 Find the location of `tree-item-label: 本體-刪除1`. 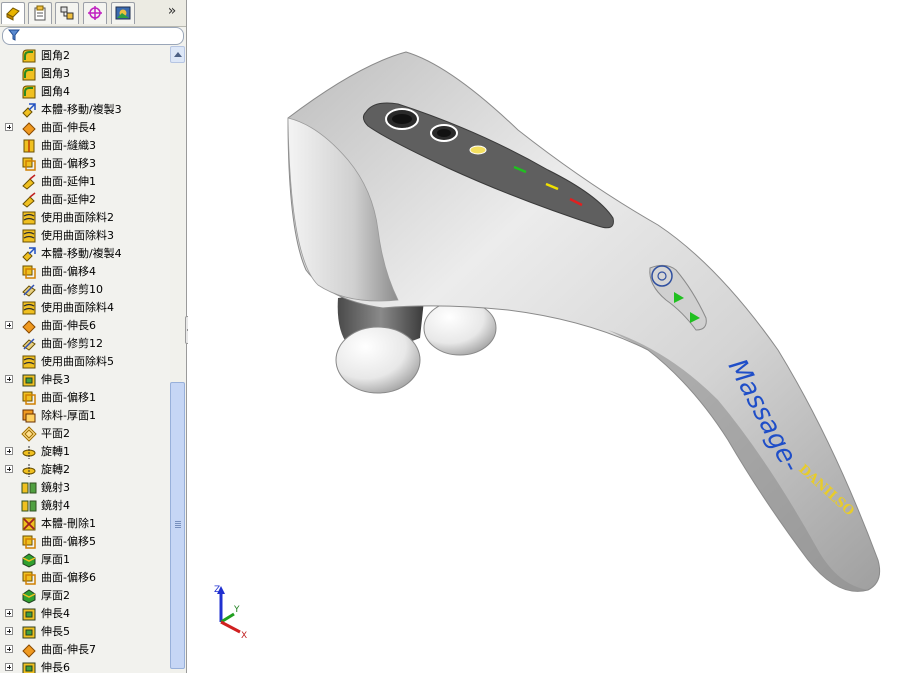

tree-item-label: 本體-刪除1 is located at coordinates (68, 523).